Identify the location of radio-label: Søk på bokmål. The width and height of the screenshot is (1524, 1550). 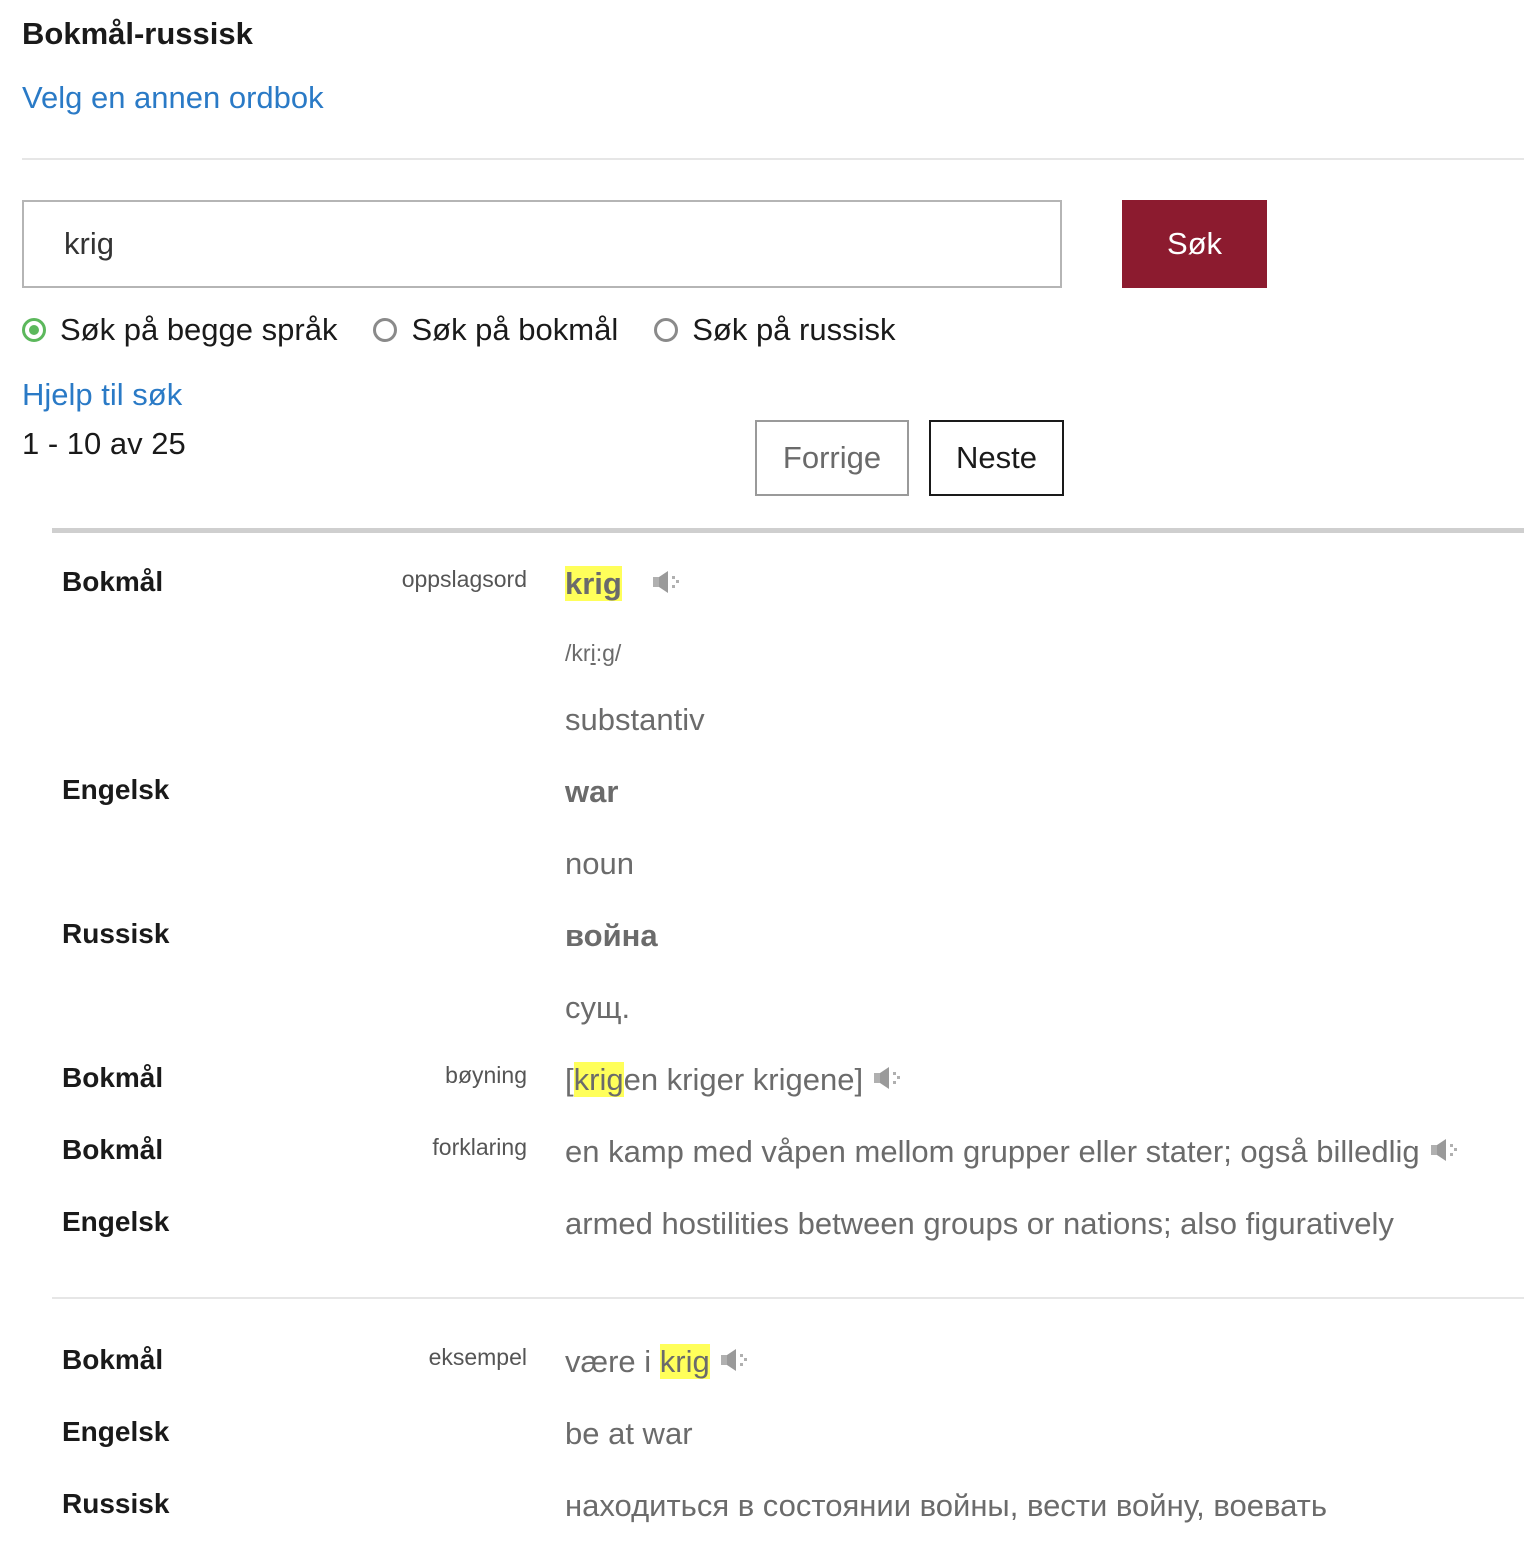
(515, 329).